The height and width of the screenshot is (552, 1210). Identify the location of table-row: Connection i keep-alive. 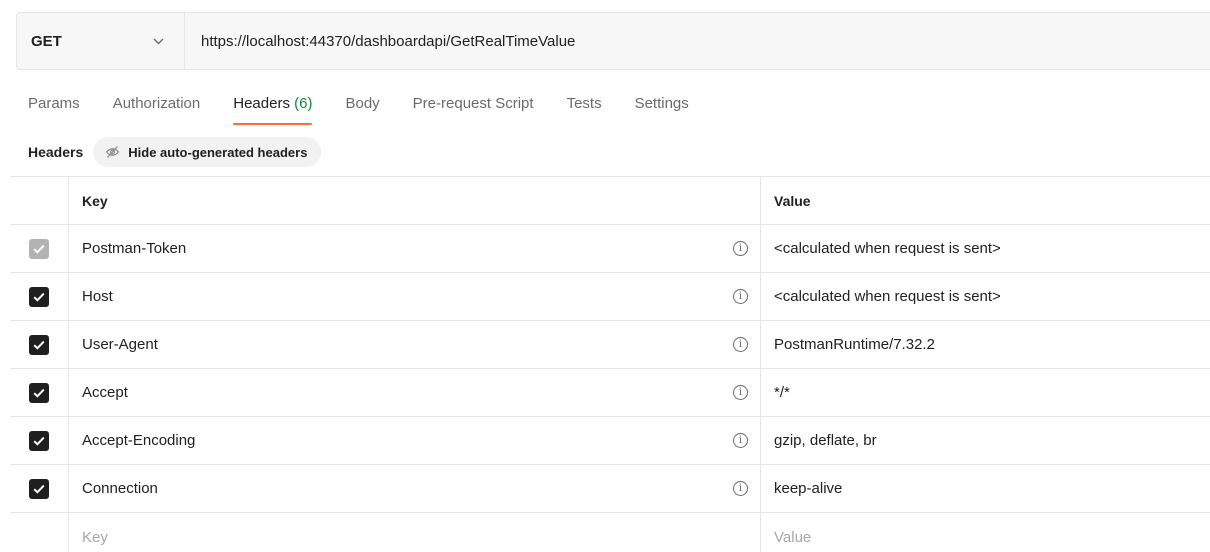
(610, 489).